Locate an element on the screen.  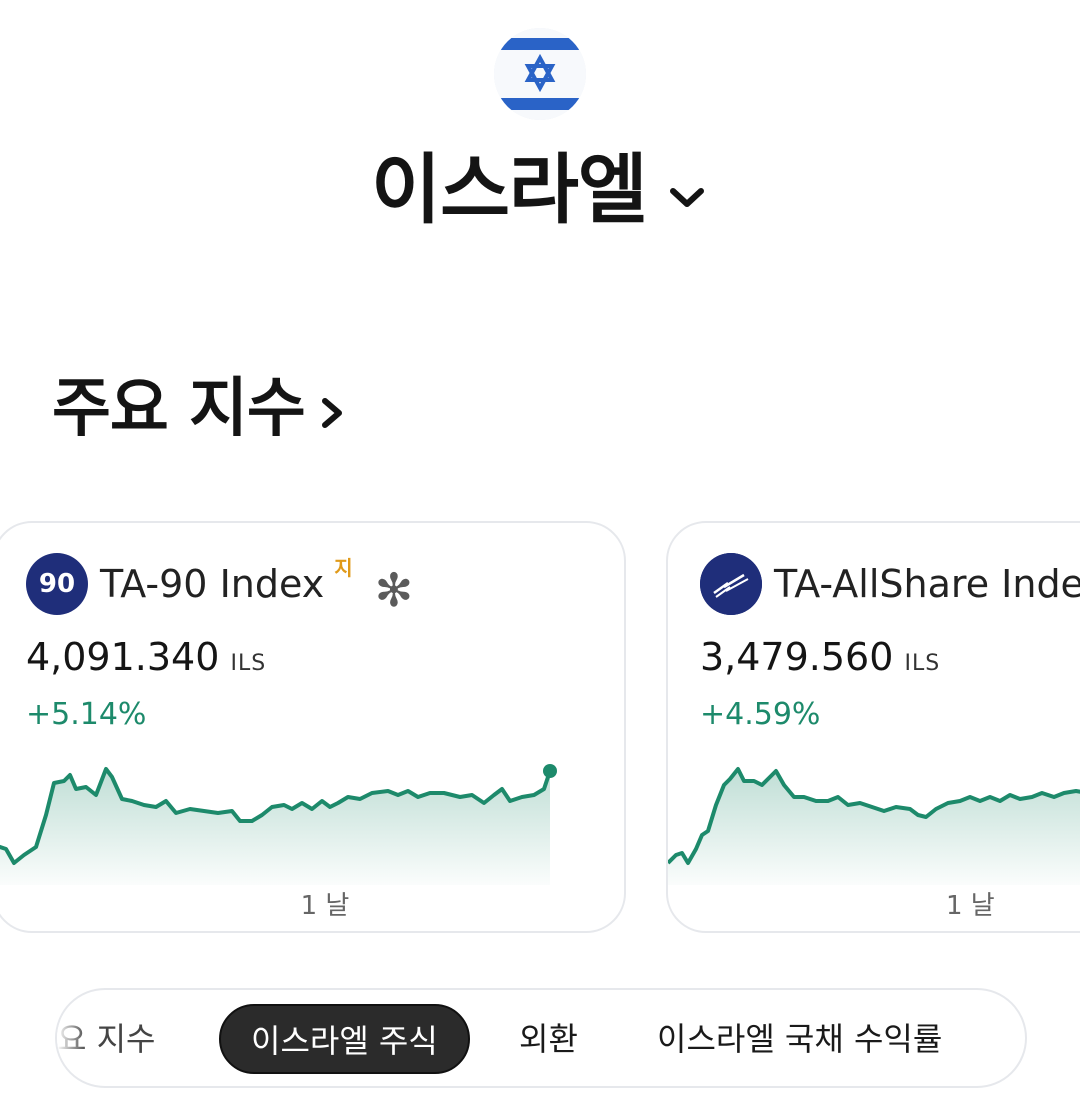
tab-label: 외환 is located at coordinates (548, 1039).